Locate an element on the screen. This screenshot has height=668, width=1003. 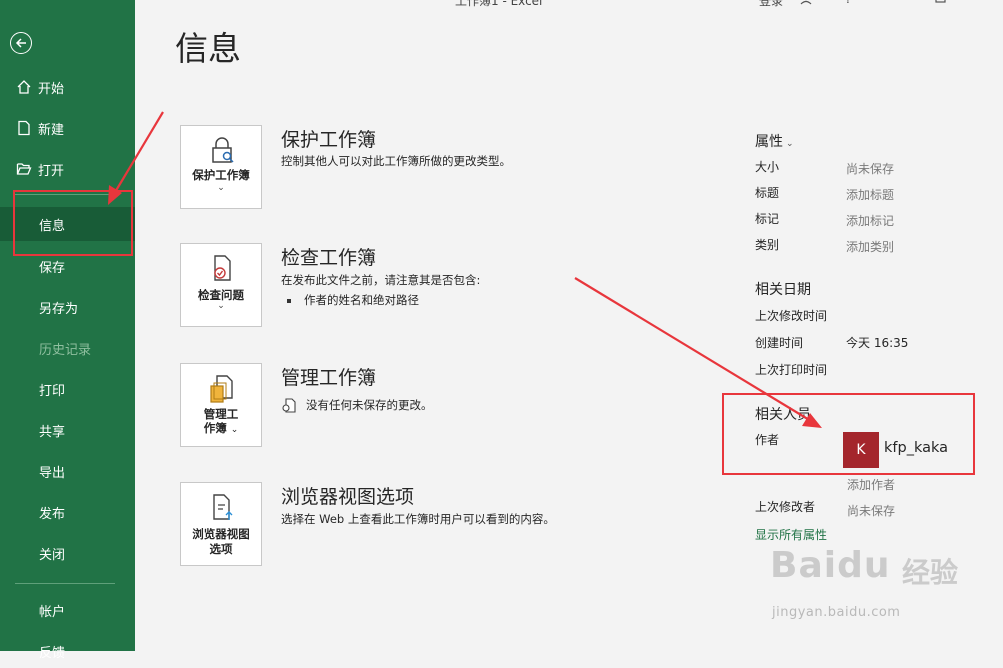
list-item: 作者的姓名和绝对路径 is located at coordinates (353, 300).